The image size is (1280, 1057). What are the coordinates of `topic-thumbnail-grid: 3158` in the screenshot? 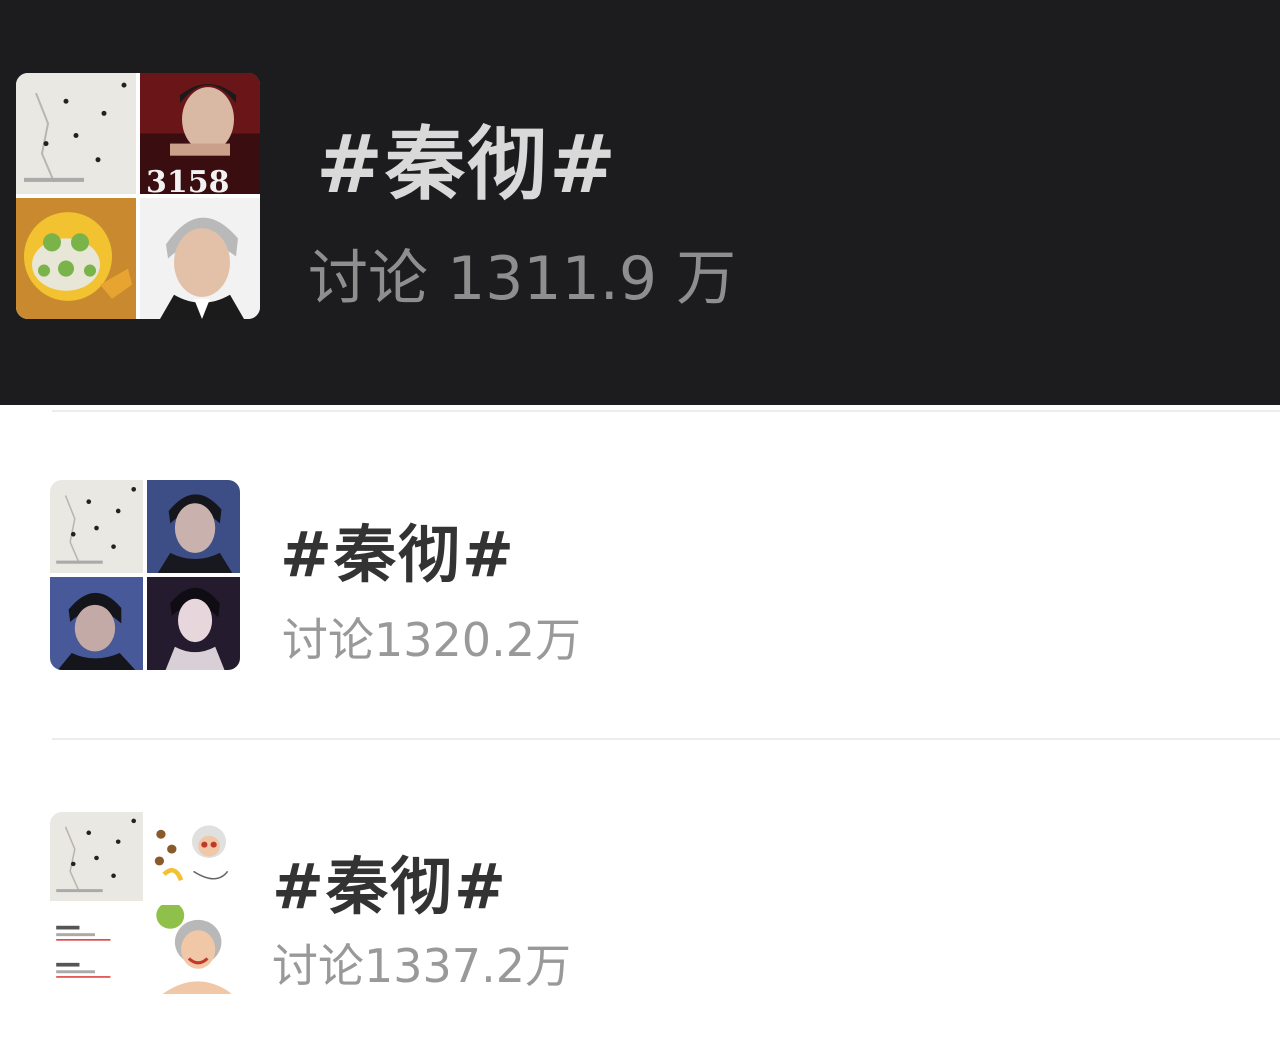 It's located at (138, 196).